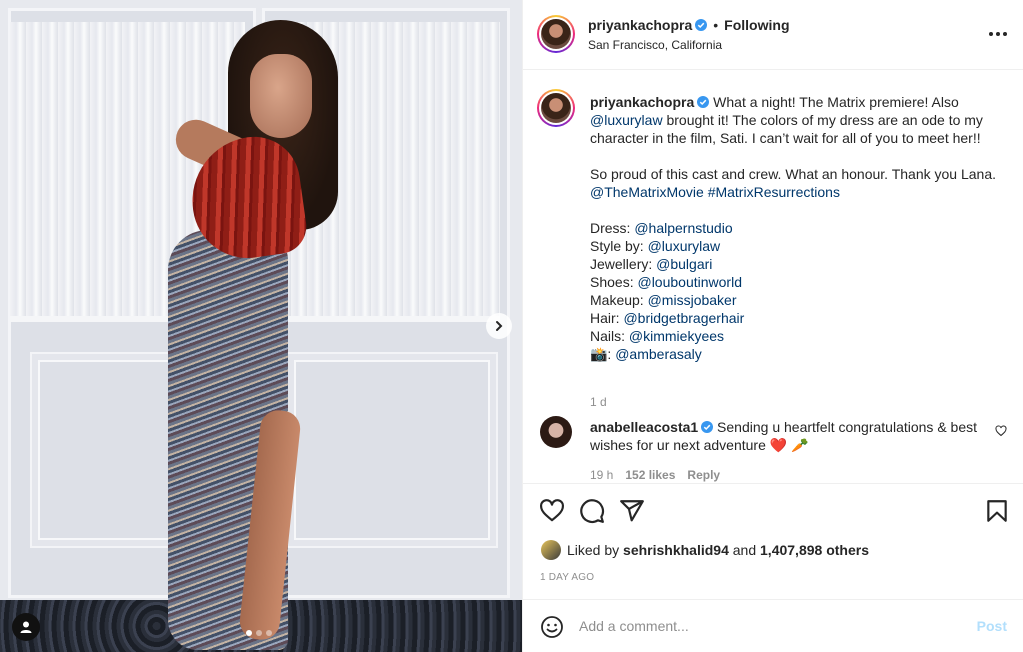 The height and width of the screenshot is (652, 1023). I want to click on credit-line: Makeup: @missjobaker, so click(663, 300).